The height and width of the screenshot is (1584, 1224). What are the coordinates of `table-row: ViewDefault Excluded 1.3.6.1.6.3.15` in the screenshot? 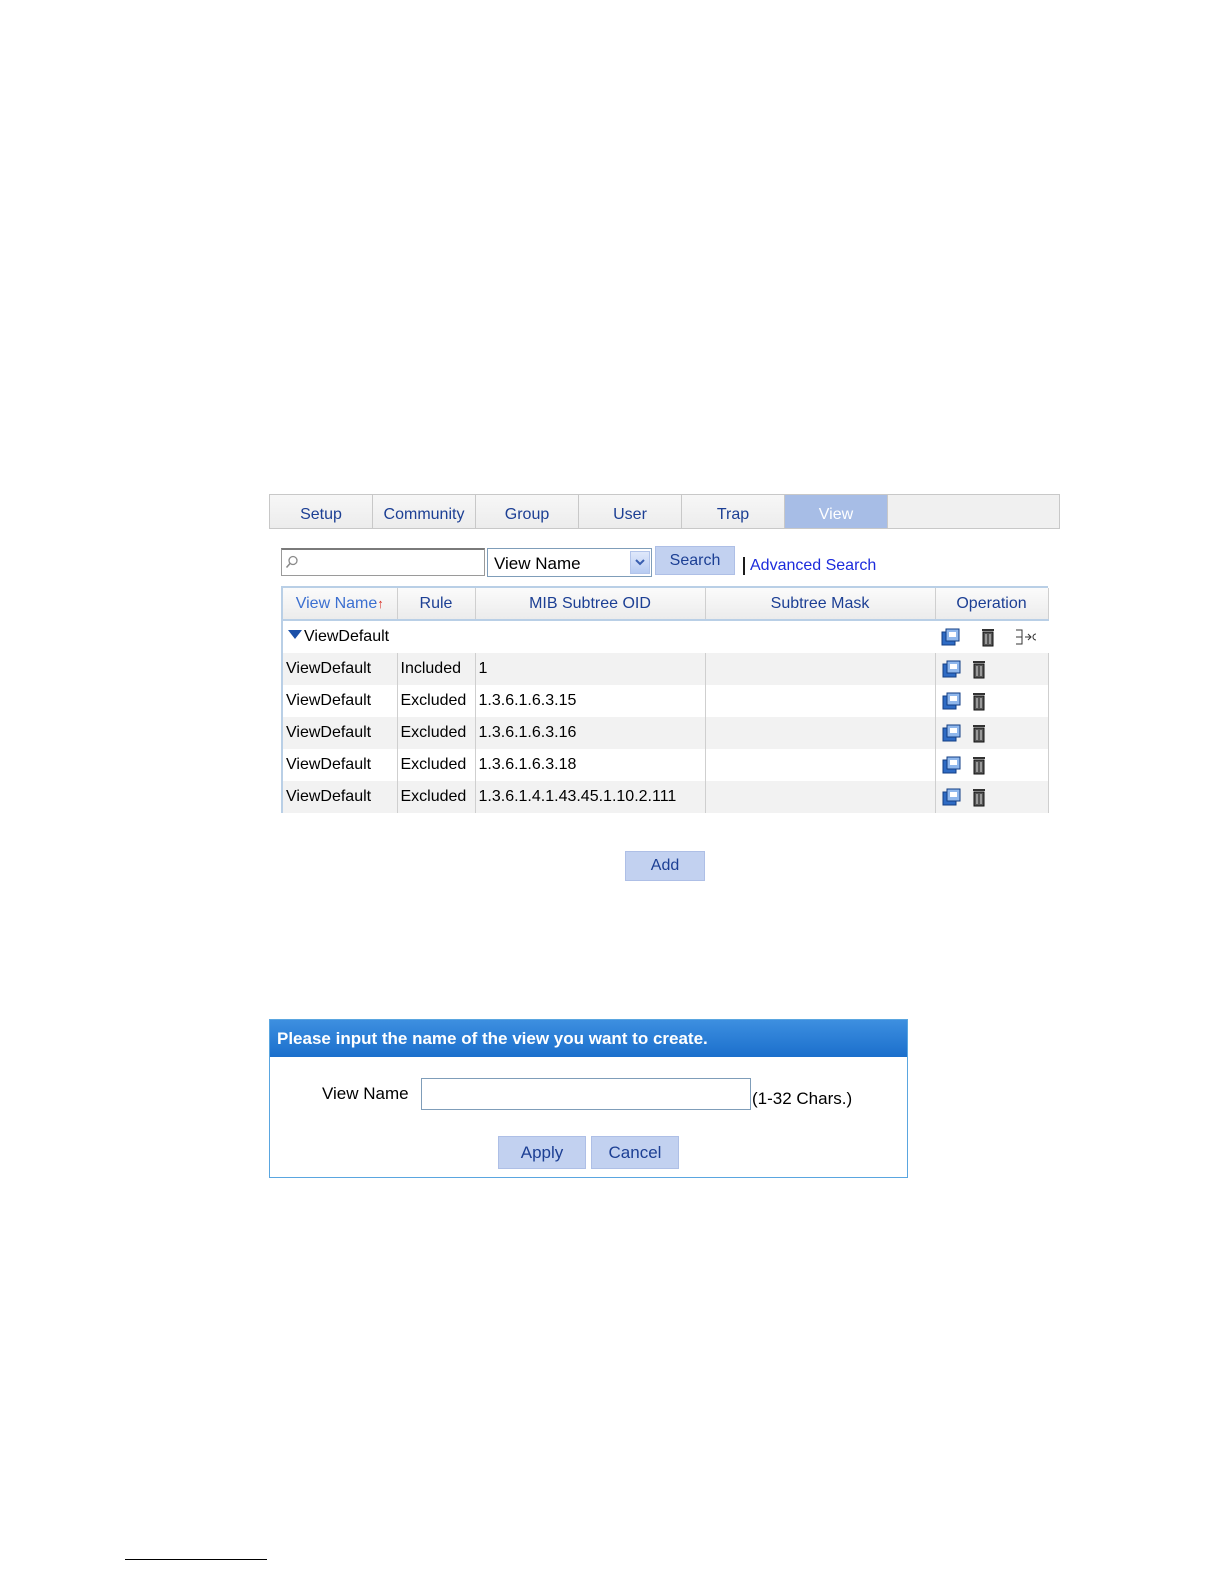 It's located at (666, 701).